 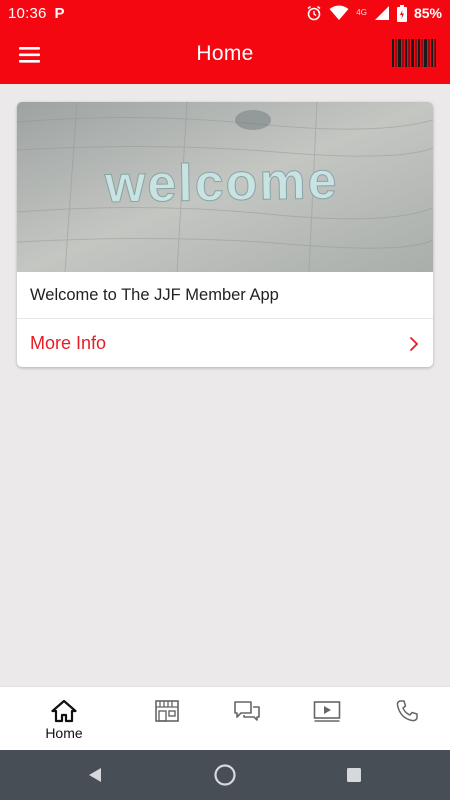 I want to click on phone-icon, so click(x=407, y=711).